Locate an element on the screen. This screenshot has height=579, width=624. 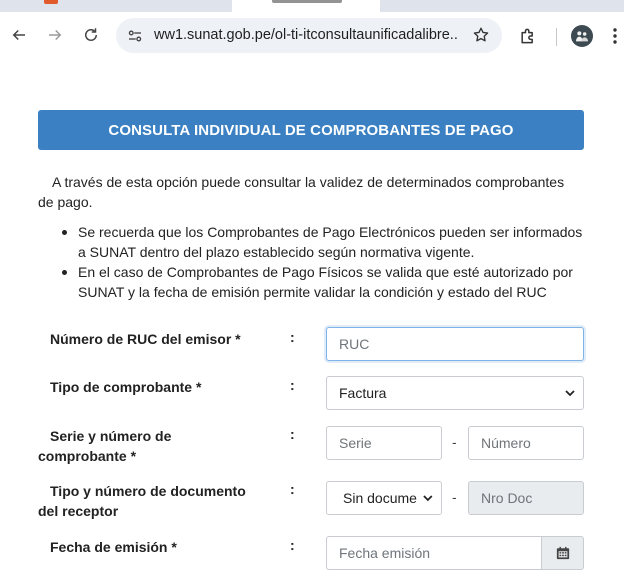
serie-numero-label: Serie y número de comprobante * is located at coordinates (105, 446).